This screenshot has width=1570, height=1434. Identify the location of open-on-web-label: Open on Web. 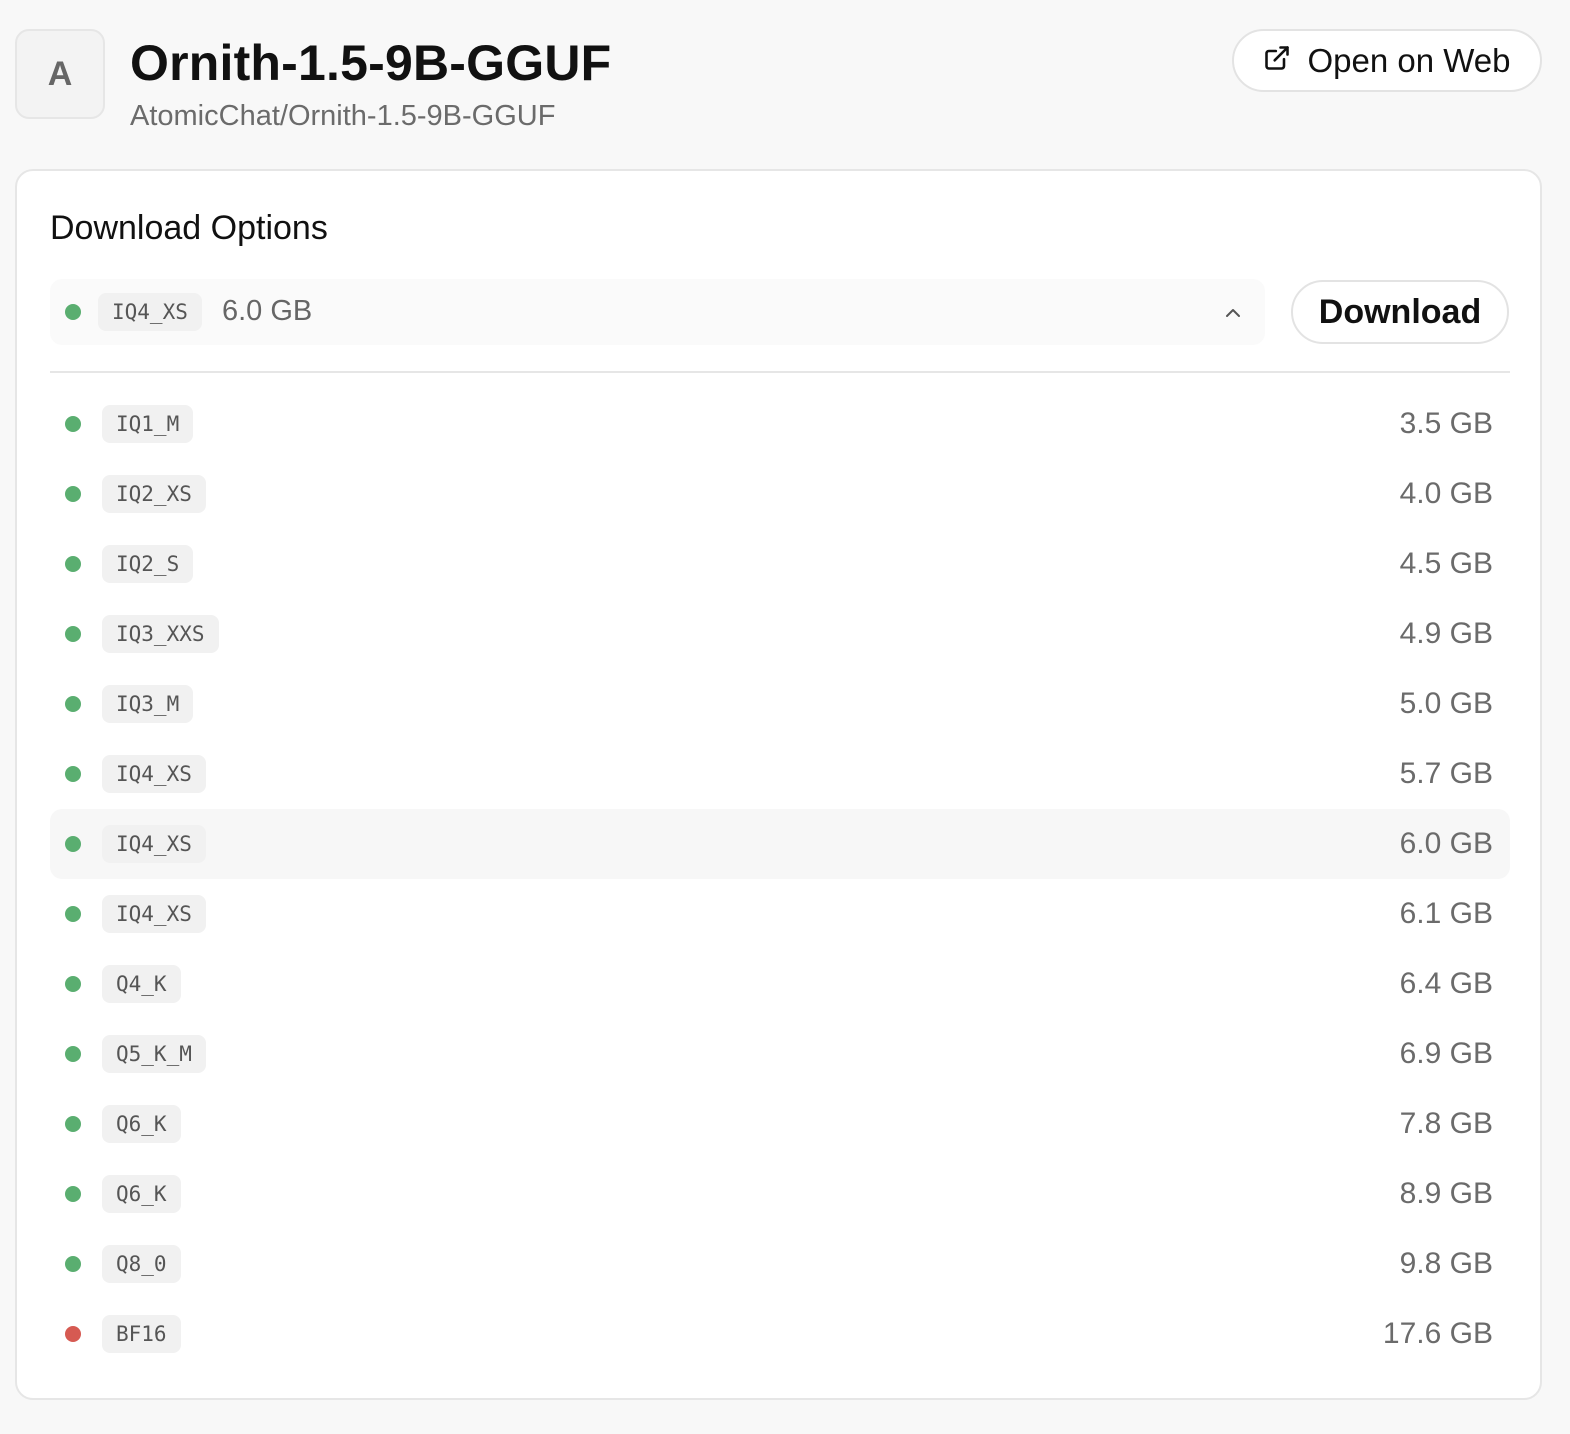
(1409, 60).